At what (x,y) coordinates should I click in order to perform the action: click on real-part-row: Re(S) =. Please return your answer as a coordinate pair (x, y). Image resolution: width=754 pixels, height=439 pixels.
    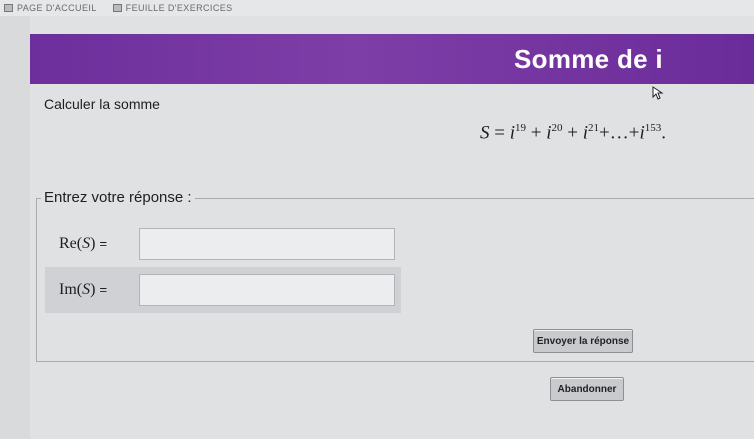
    Looking at the image, I should click on (223, 244).